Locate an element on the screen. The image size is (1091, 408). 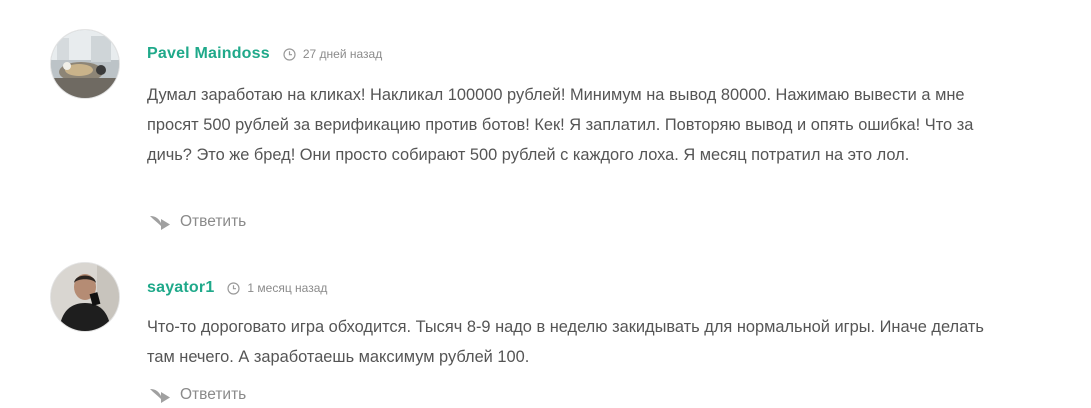
comment-meta: sayator1 1 месяц назад is located at coordinates (237, 288).